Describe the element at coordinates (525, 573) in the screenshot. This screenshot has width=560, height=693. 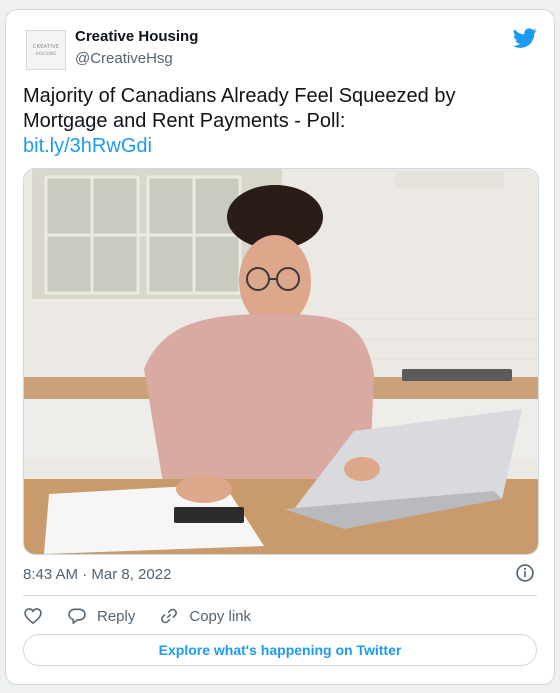
I see `info-icon` at that location.